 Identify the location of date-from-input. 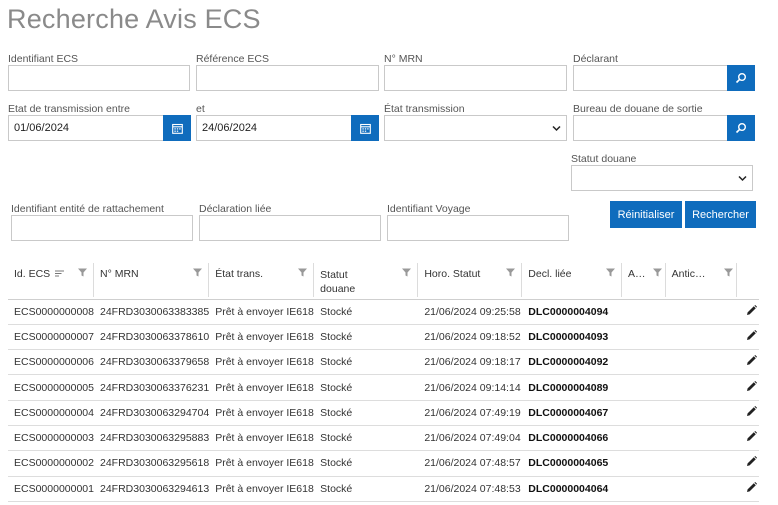
(86, 128).